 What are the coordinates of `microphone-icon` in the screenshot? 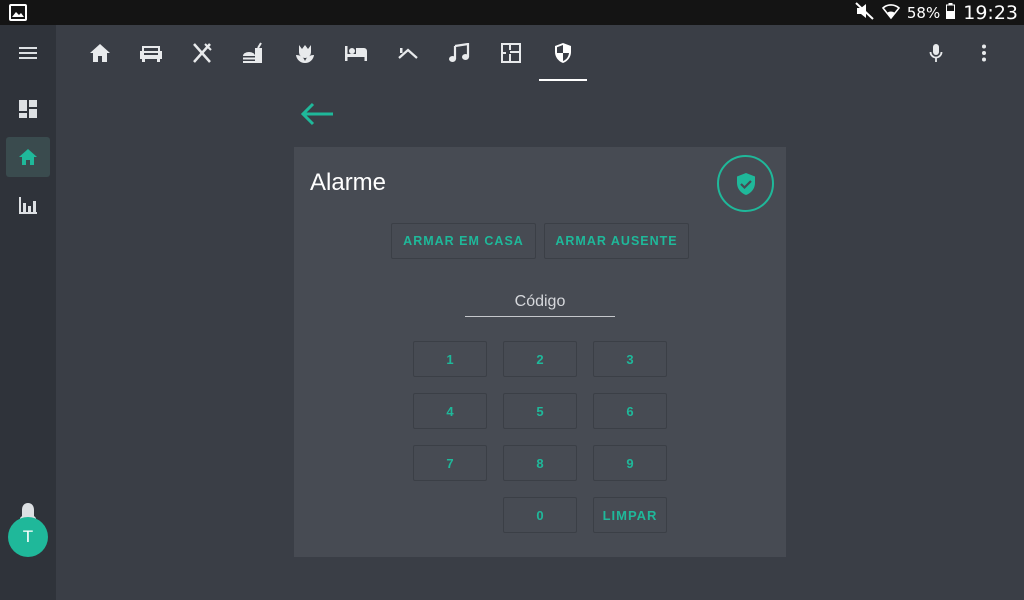 It's located at (936, 53).